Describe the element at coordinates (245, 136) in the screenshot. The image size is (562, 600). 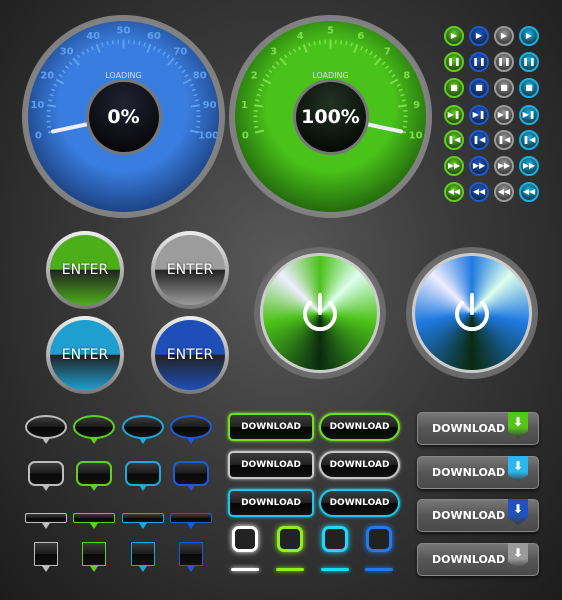
I see `scale-label: 0` at that location.